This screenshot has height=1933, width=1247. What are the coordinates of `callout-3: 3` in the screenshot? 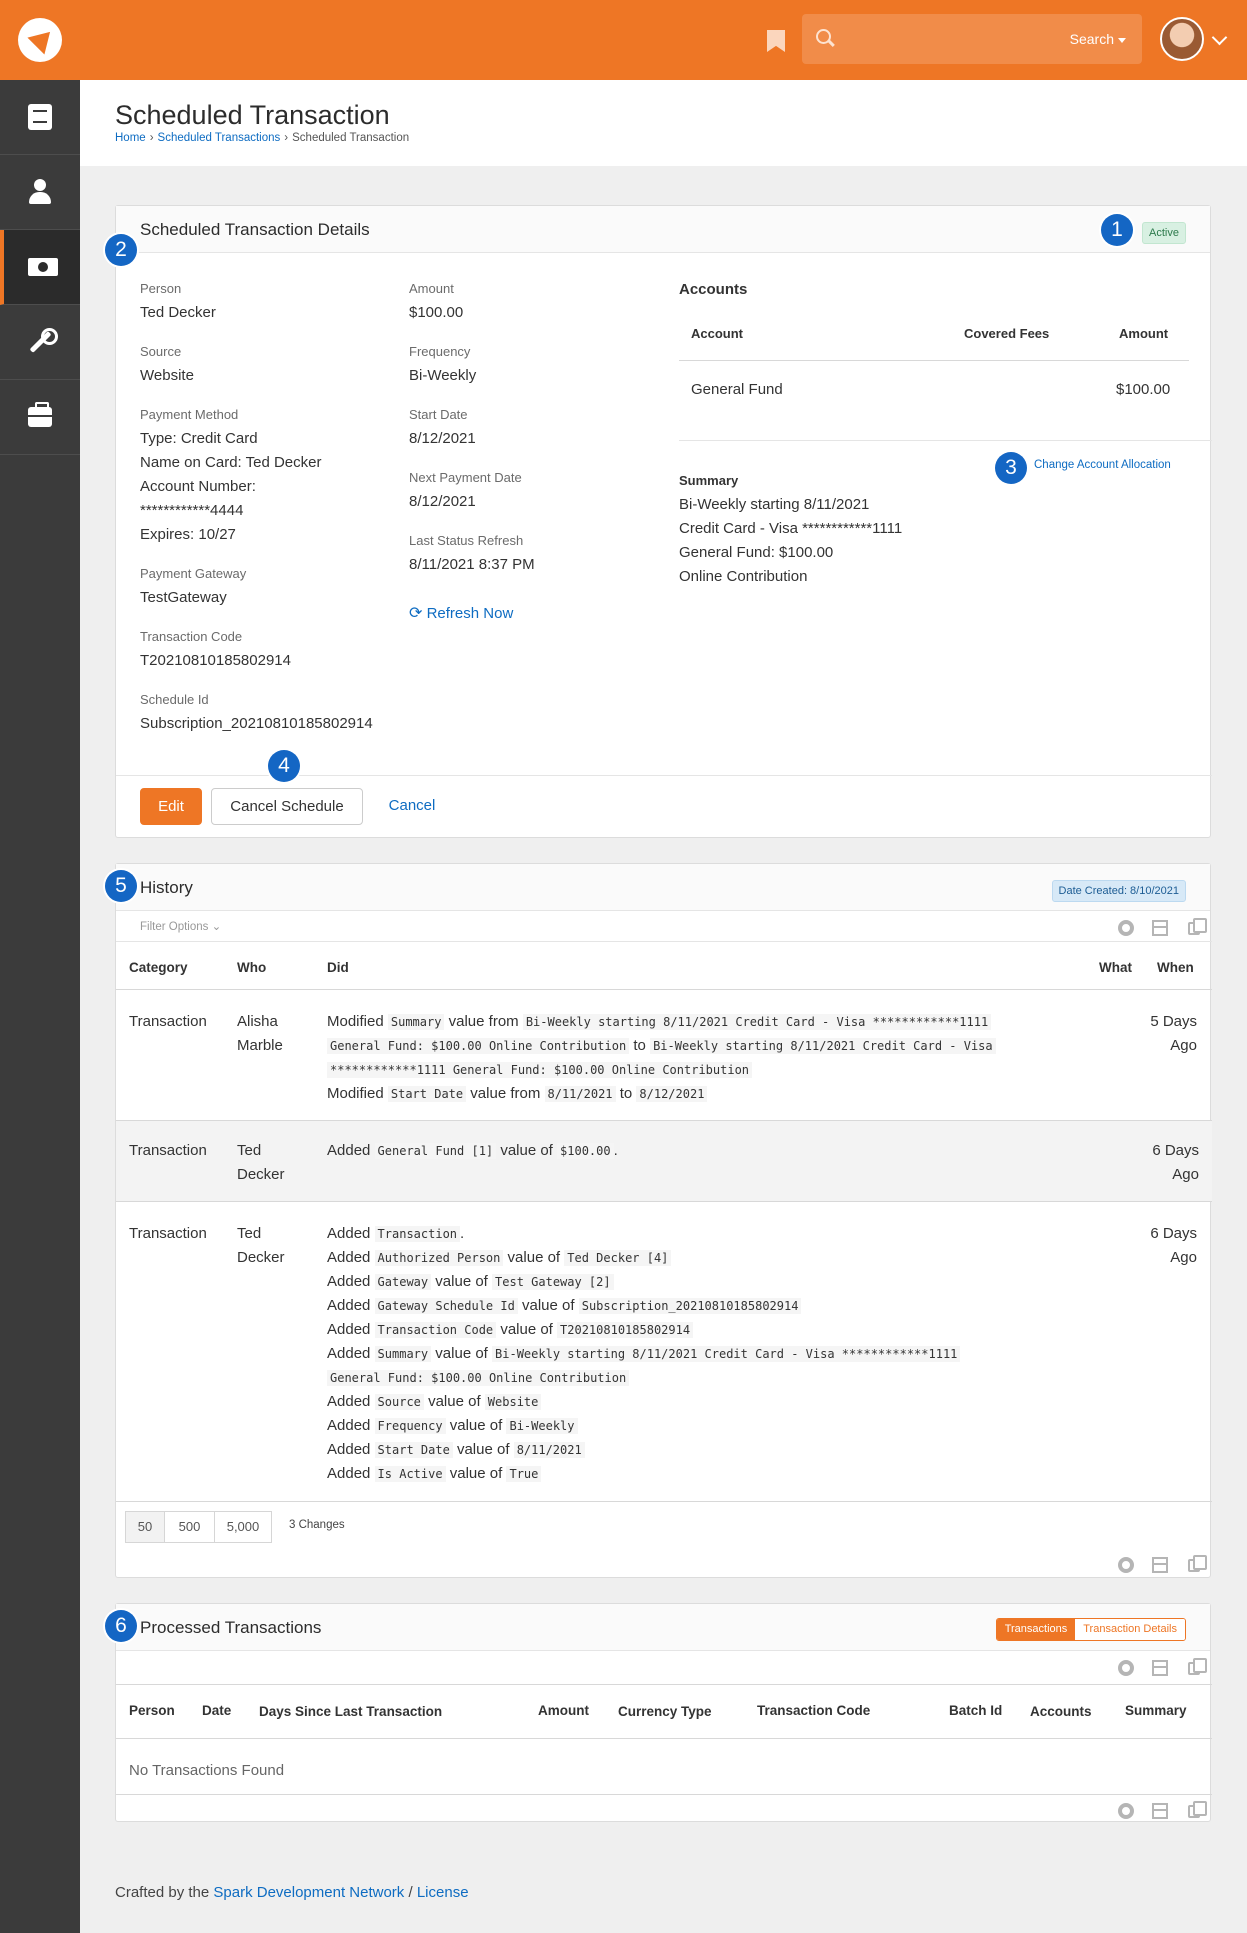 It's located at (1011, 468).